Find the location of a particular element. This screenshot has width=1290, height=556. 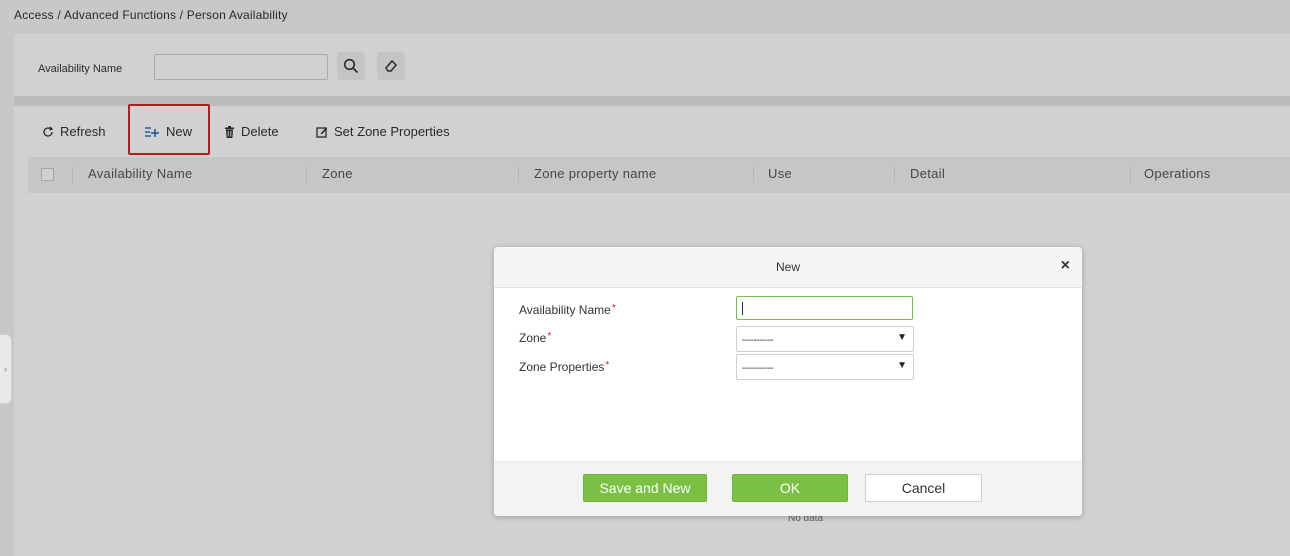

availability-name-input is located at coordinates (824, 308).